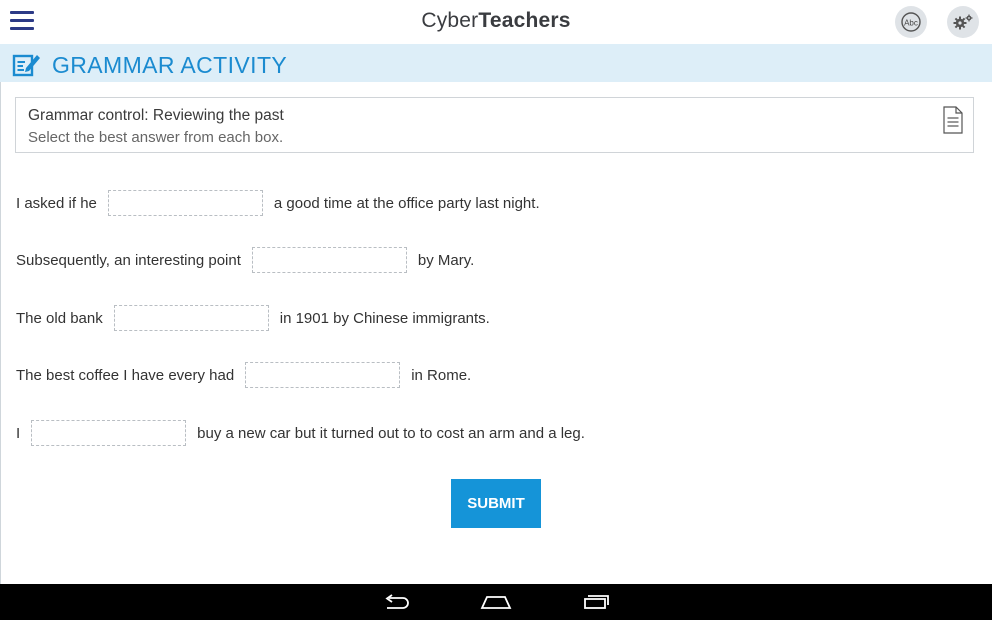  I want to click on settings-button, so click(963, 22).